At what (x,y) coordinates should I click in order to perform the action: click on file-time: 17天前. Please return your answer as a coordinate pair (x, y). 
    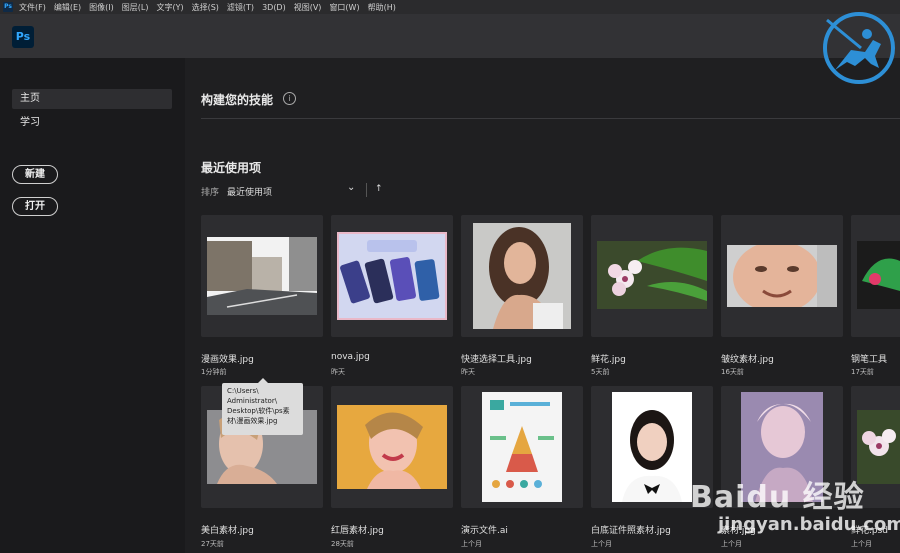
    Looking at the image, I should click on (862, 372).